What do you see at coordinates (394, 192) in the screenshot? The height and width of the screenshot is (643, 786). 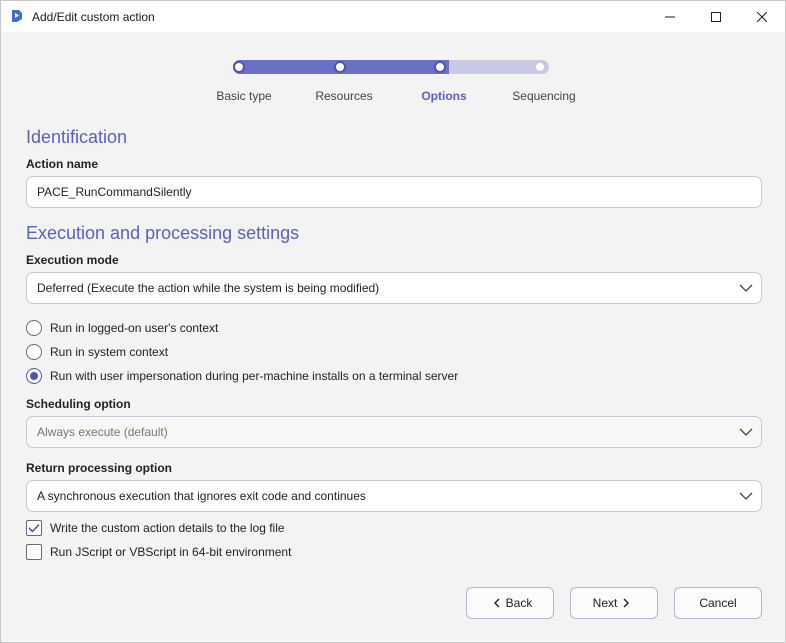 I see `action-name-input: PACE_RunCommandSilently` at bounding box center [394, 192].